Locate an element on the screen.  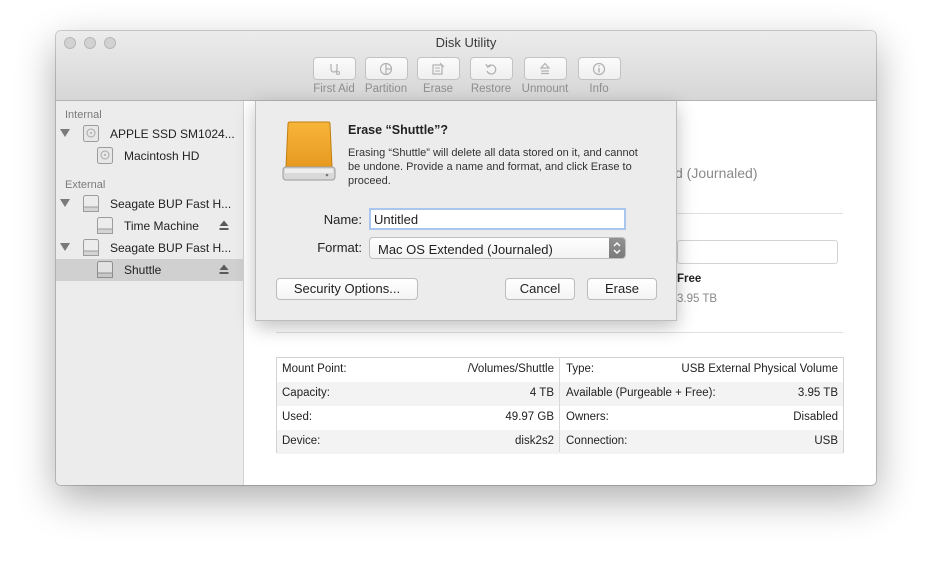
free-value: 3.95 TB is located at coordinates (697, 299).